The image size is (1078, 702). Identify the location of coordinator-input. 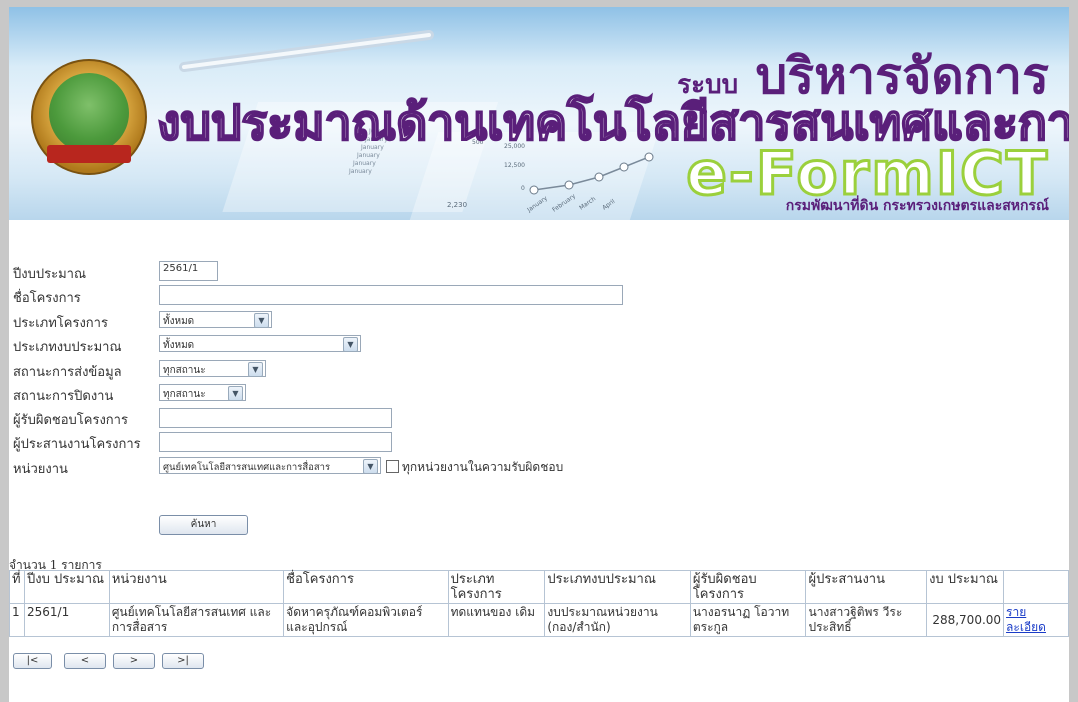
(275, 442).